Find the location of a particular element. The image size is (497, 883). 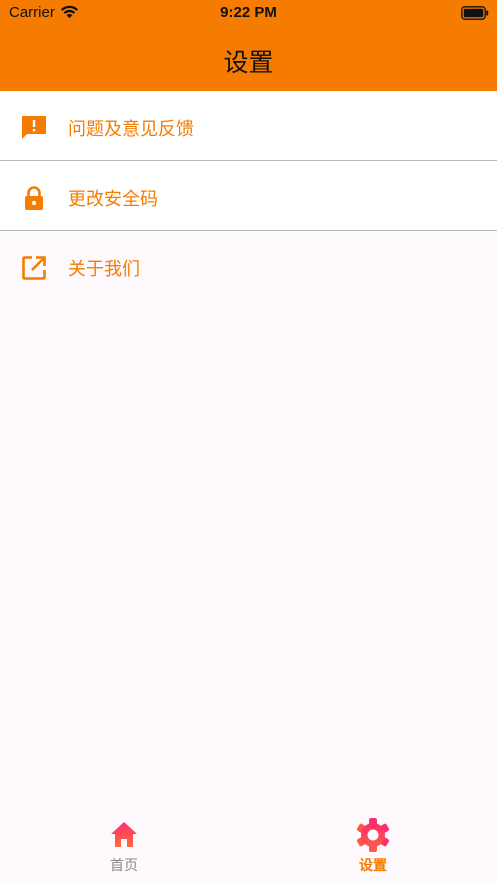

clock-label: 9:22 PM is located at coordinates (248, 12).